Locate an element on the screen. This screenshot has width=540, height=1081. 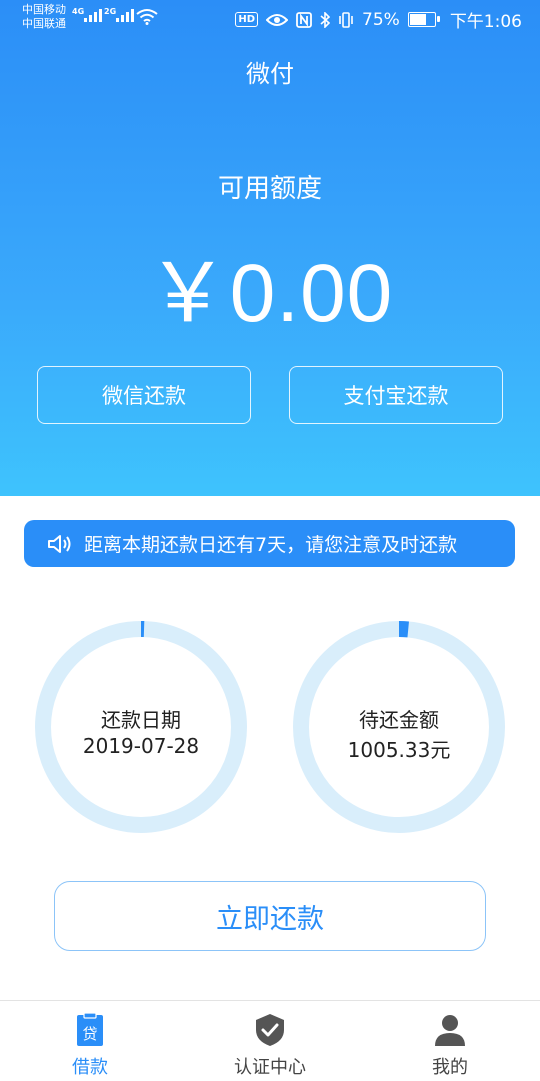
nav-label-mine: 我的 is located at coordinates (450, 1067).